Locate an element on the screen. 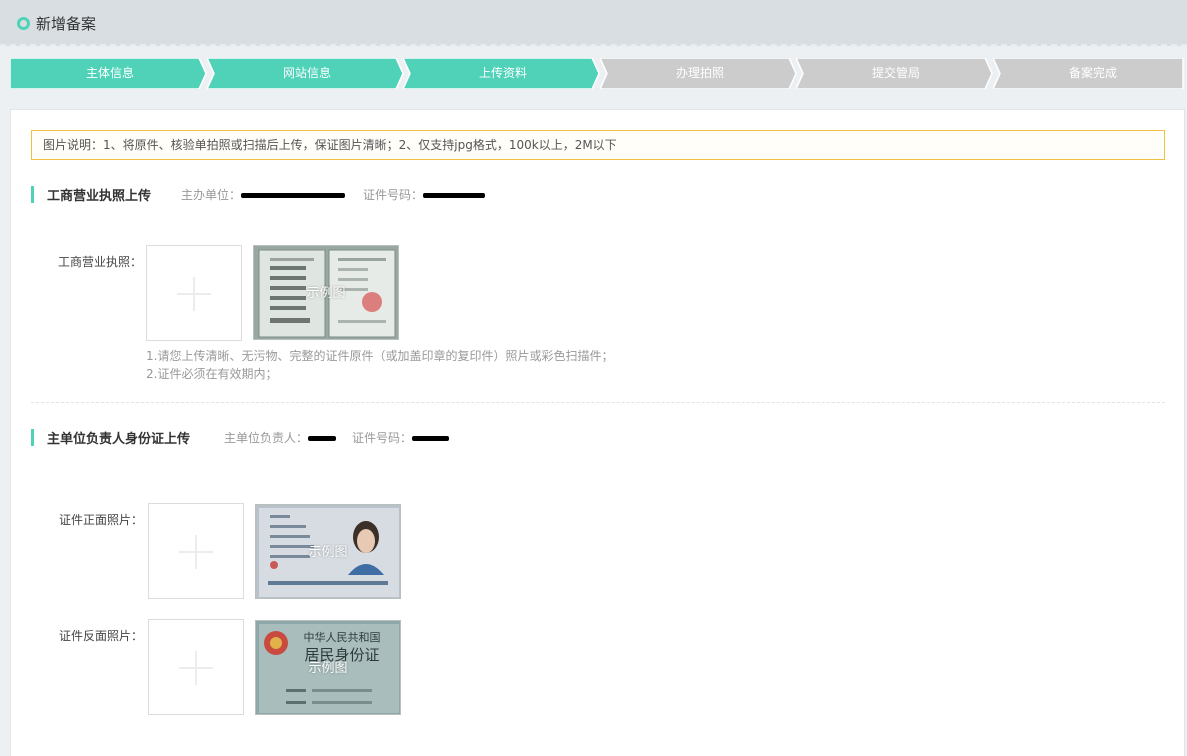 This screenshot has height=756, width=1187. step-2: 网站信息 is located at coordinates (307, 73).